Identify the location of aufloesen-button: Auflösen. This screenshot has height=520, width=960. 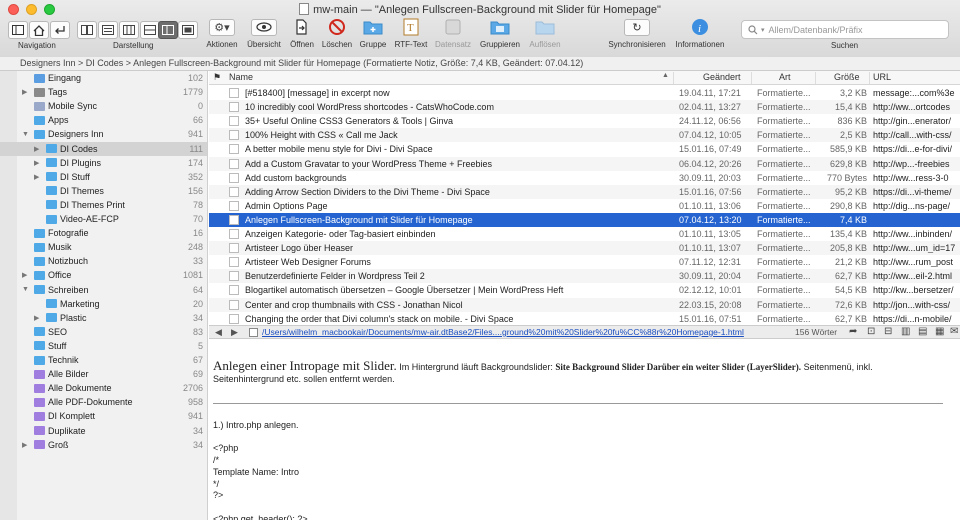
(545, 33).